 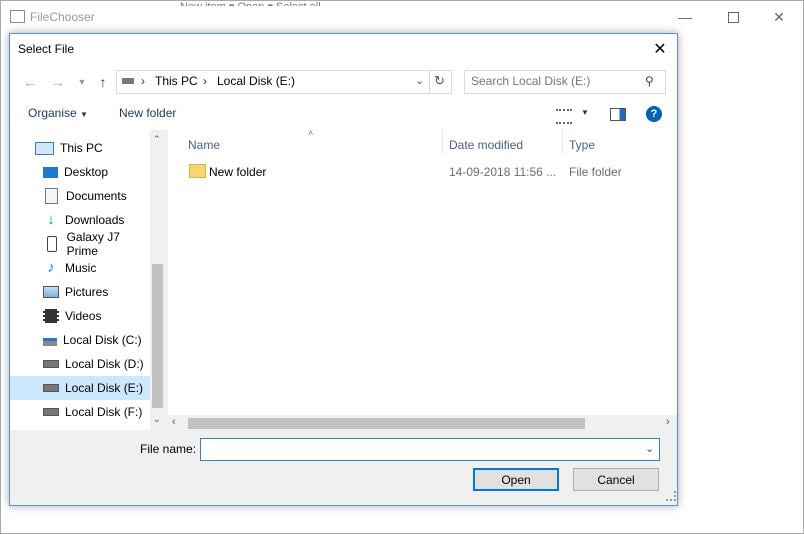 I want to click on nav-item-disk-c: Local Disk (C:), so click(x=80, y=340).